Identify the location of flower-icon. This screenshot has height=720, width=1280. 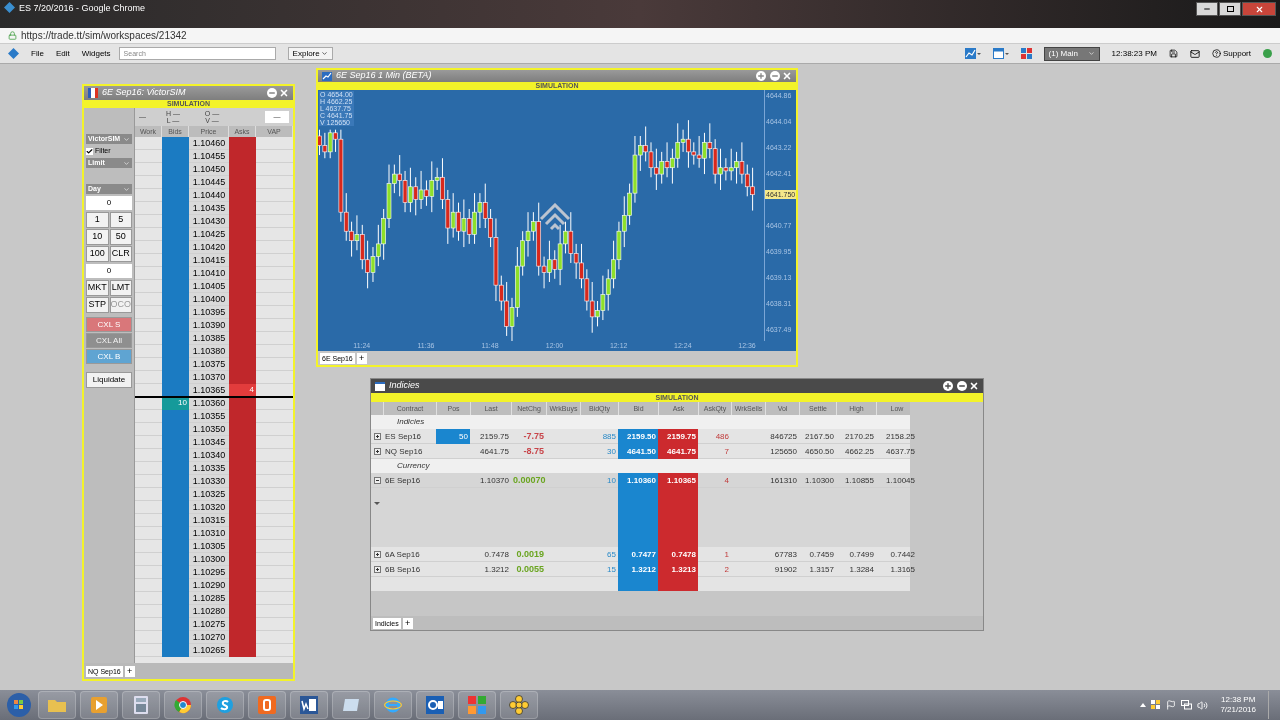
(519, 705).